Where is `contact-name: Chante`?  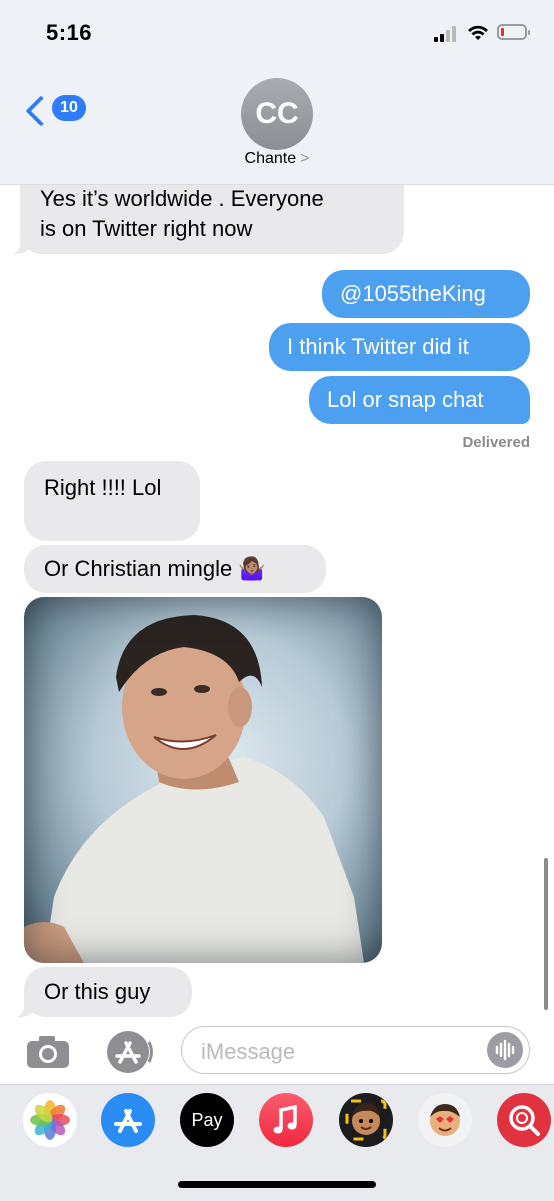
contact-name: Chante is located at coordinates (270, 158).